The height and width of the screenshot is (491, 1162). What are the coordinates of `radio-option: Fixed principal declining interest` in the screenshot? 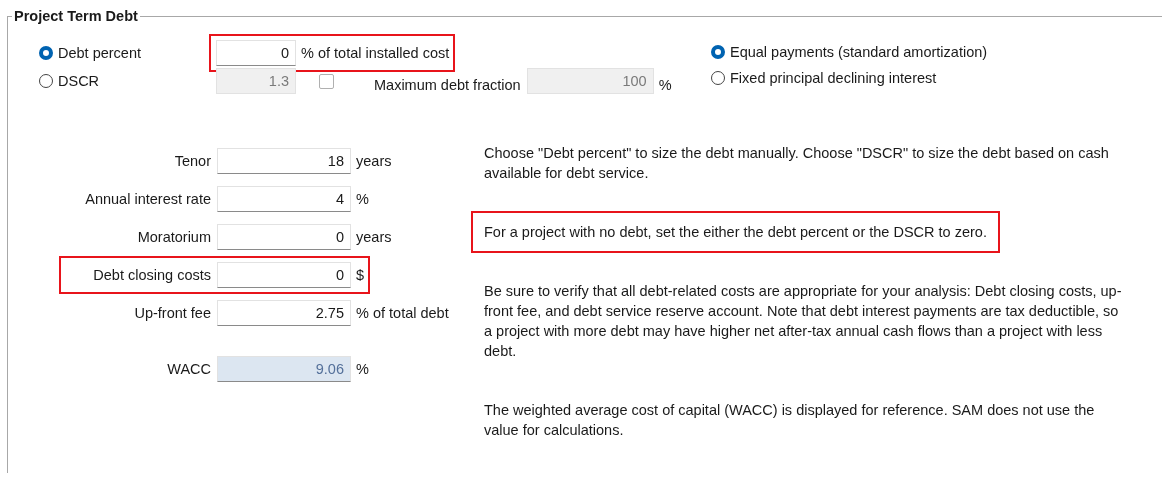 It's located at (849, 78).